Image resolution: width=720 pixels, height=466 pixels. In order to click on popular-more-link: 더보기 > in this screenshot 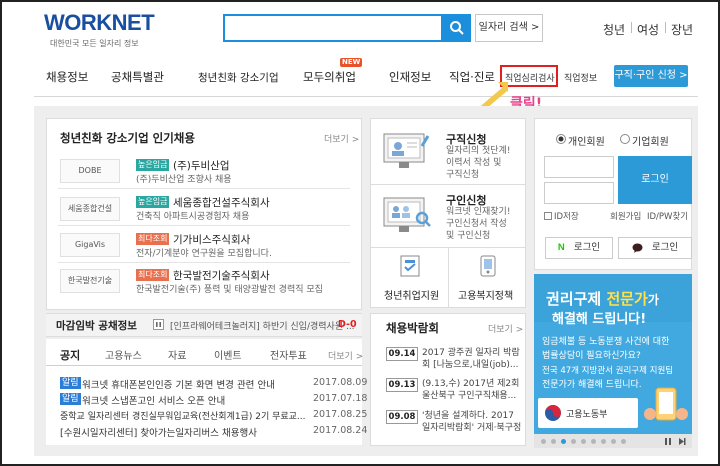, I will do `click(341, 138)`.